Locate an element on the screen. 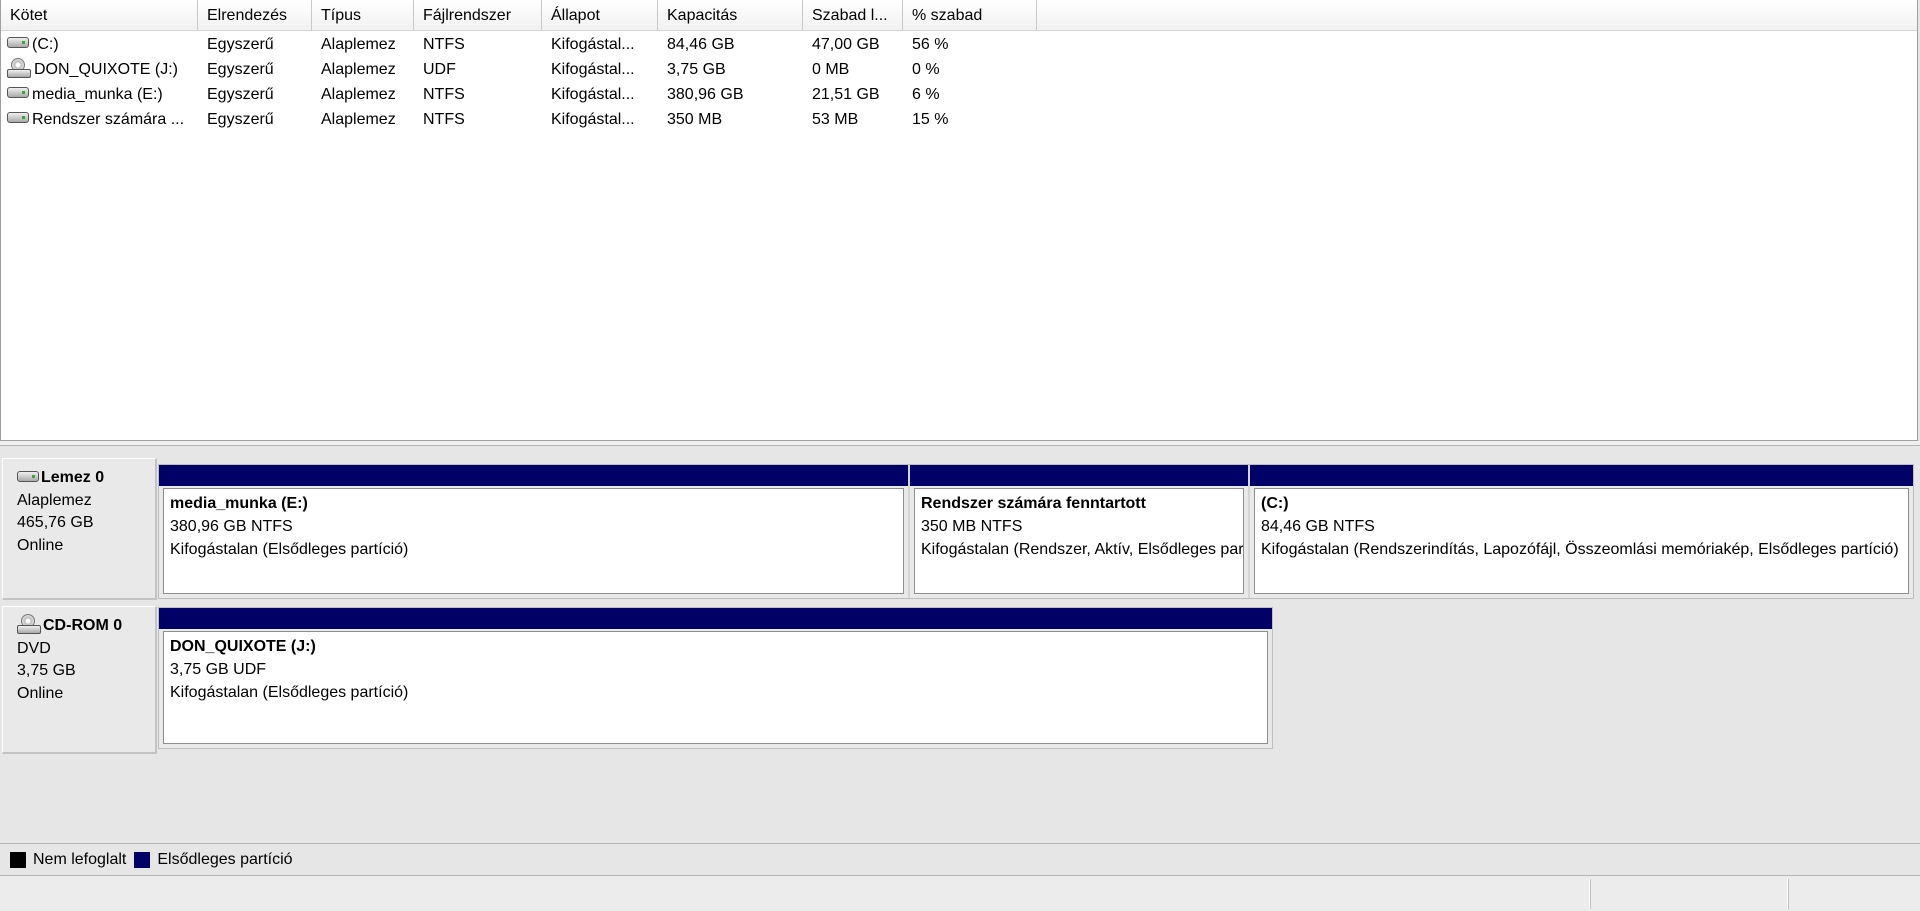 The height and width of the screenshot is (911, 1920). percent-free-cell: 0 % is located at coordinates (926, 69).